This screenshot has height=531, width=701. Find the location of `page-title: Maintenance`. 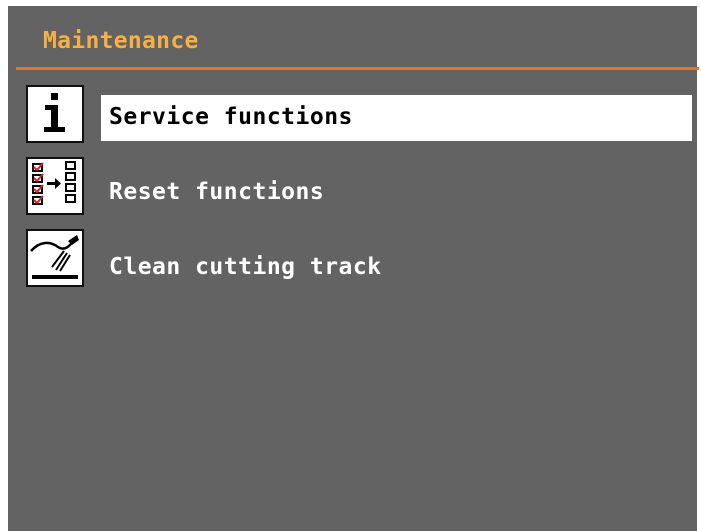

page-title: Maintenance is located at coordinates (121, 41).